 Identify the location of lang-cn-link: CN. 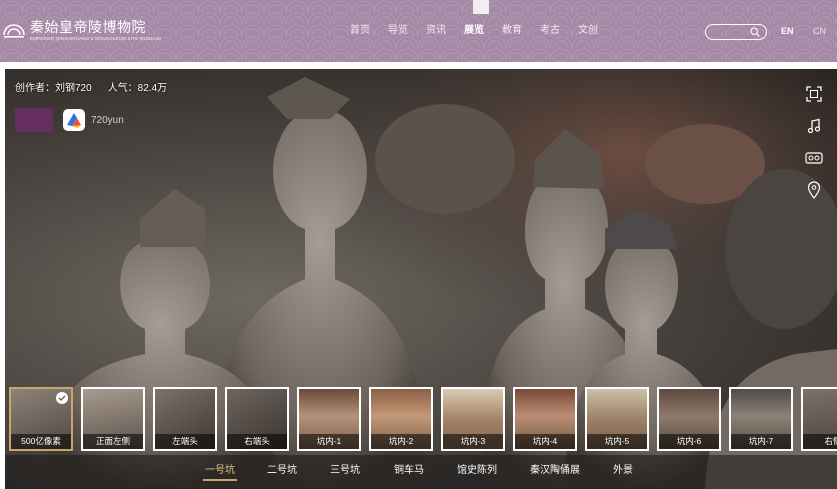
(819, 31).